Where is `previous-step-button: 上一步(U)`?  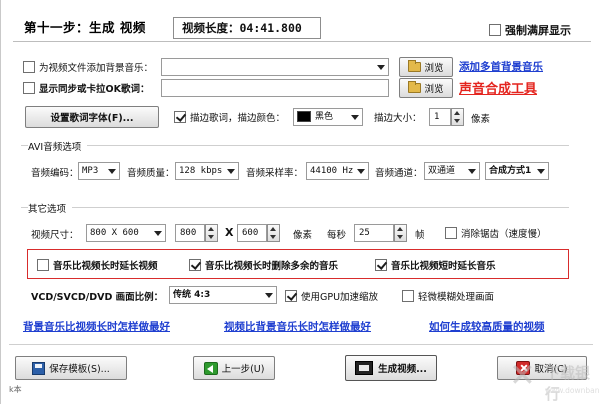
previous-step-button: 上一步(U) is located at coordinates (234, 368).